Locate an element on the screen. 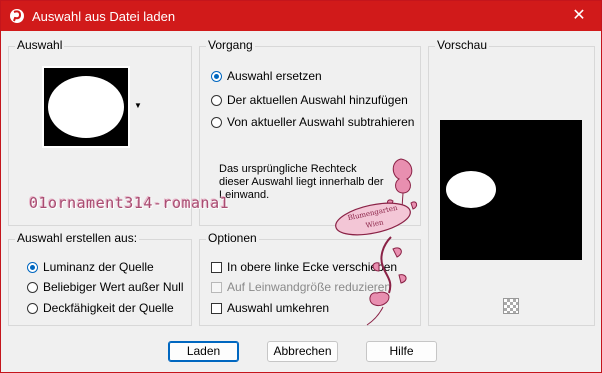 The image size is (602, 373). vorgang-group-title: Vorgang is located at coordinates (230, 45).